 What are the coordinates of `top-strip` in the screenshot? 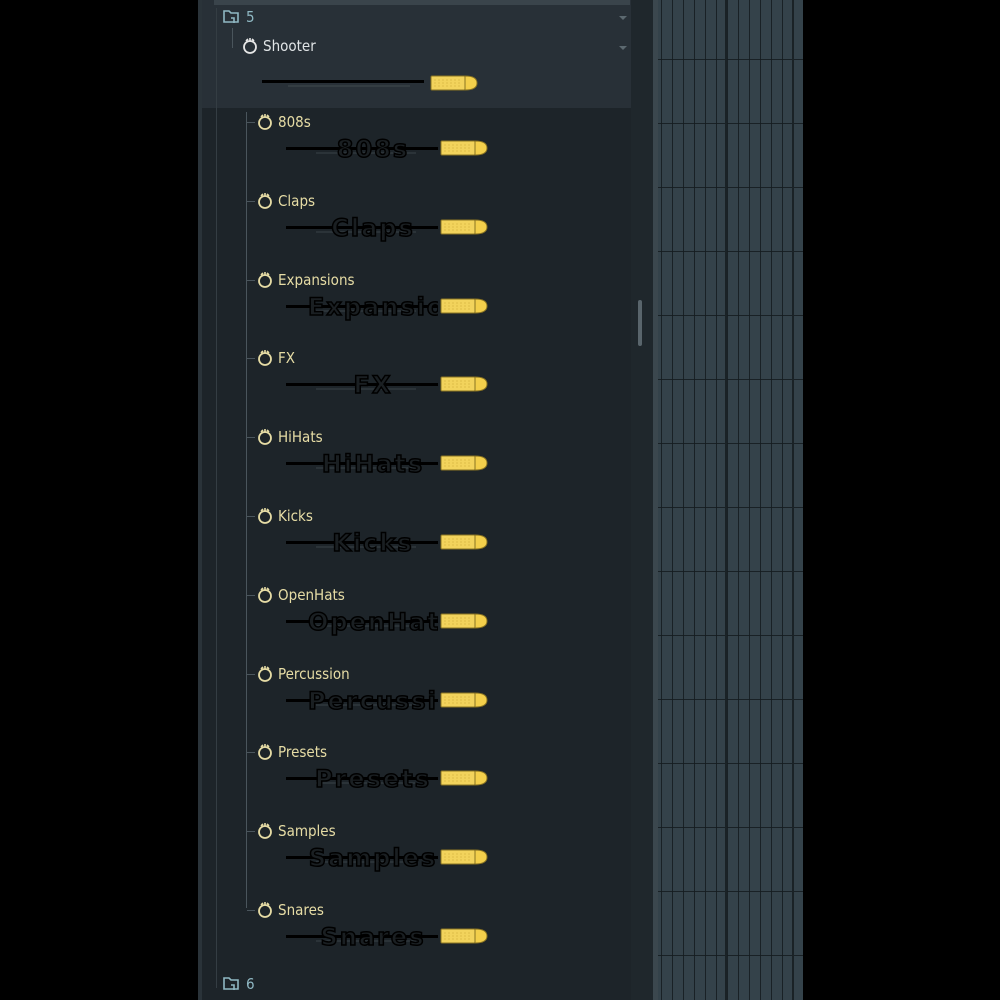 It's located at (422, 2).